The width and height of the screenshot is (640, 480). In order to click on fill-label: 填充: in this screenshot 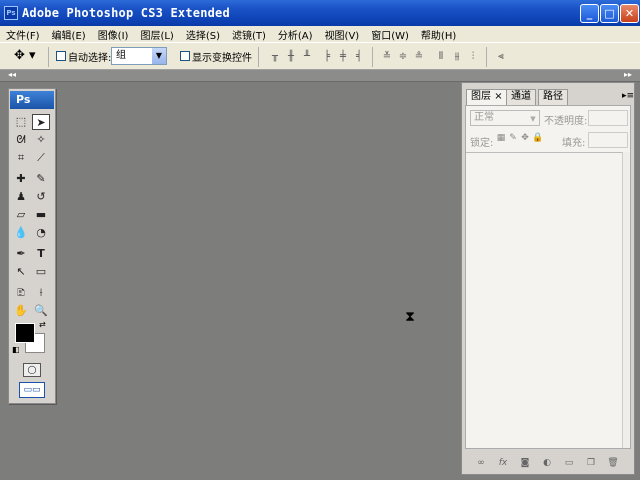, I will do `click(574, 143)`.